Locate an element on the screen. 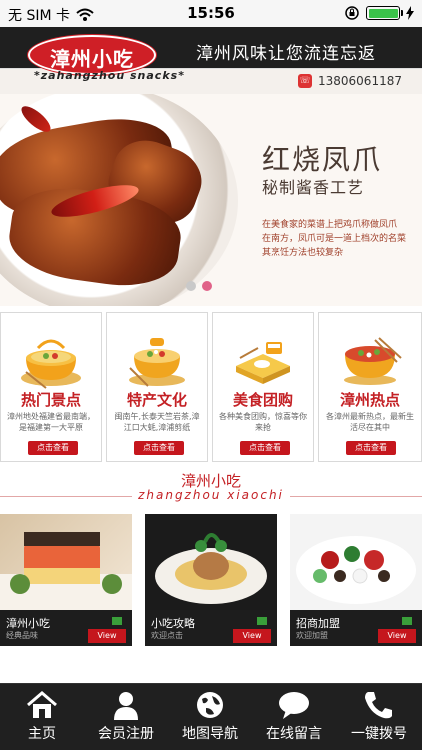 The width and height of the screenshot is (422, 751). banner-title: 红烧凤爪 is located at coordinates (322, 159).